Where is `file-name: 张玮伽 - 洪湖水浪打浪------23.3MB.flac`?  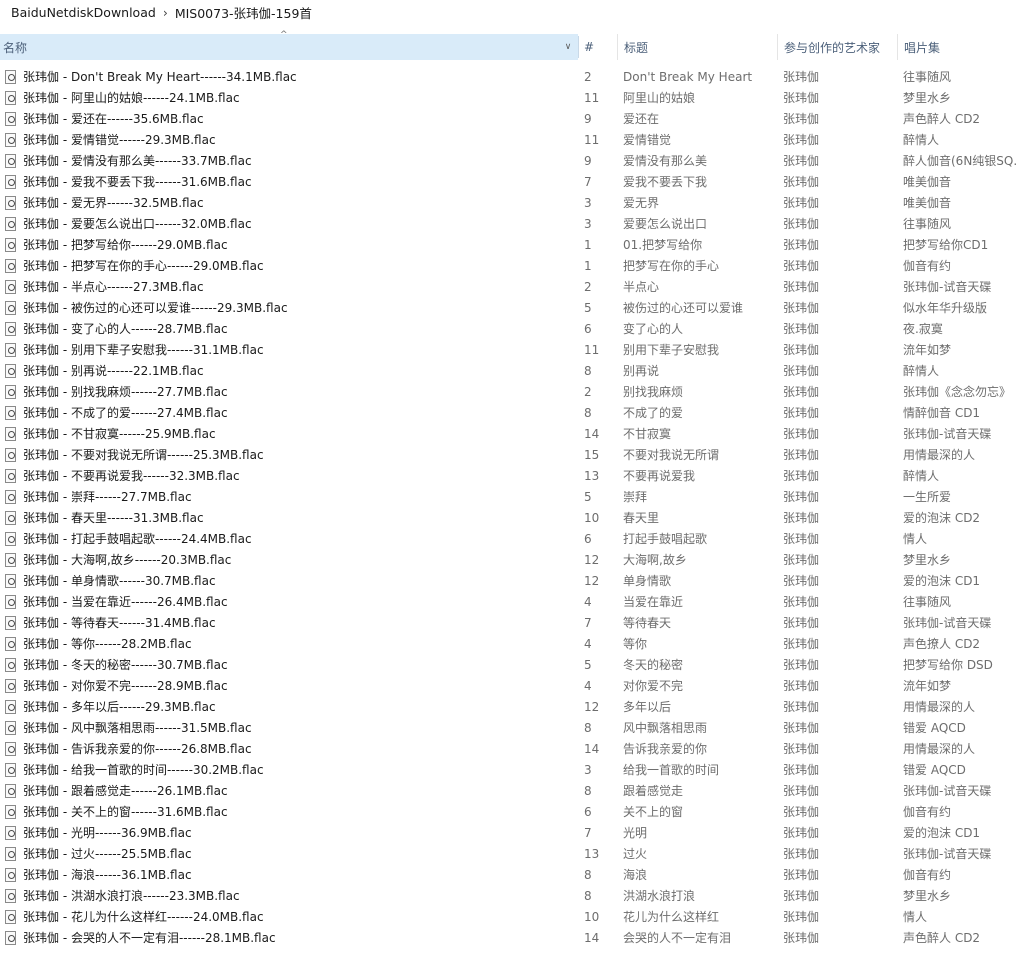 file-name: 张玮伽 - 洪湖水浪打浪------23.3MB.flac is located at coordinates (131, 896).